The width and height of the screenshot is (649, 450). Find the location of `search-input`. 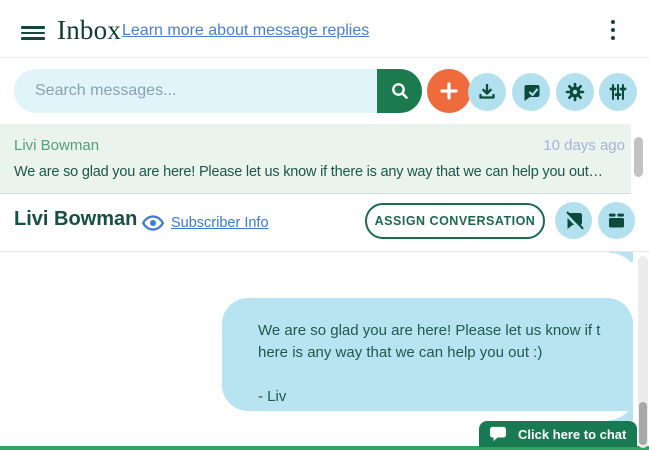

search-input is located at coordinates (199, 91).